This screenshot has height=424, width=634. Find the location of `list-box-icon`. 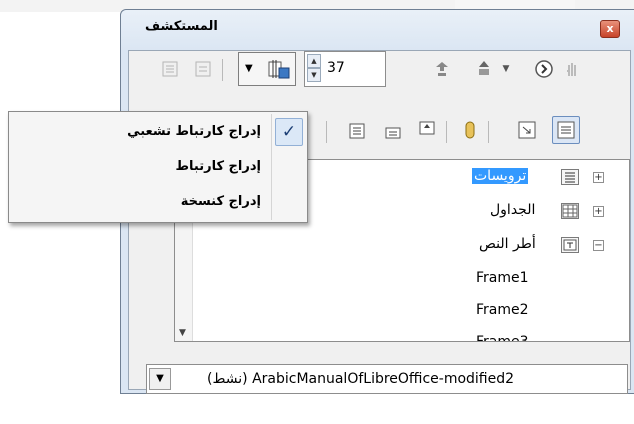

list-box-icon is located at coordinates (203, 69).